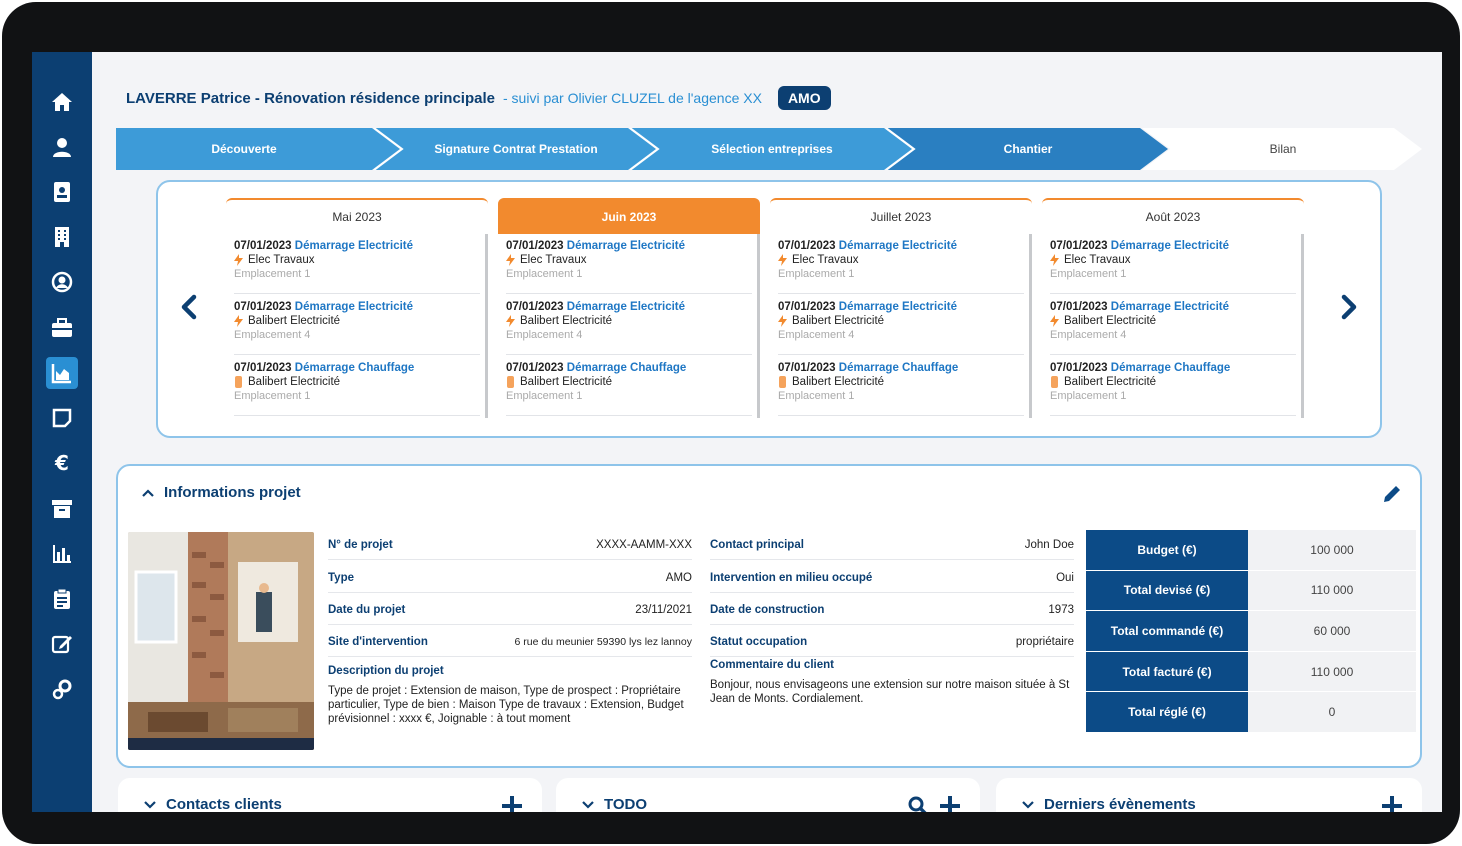 This screenshot has height=846, width=1462. I want to click on clipboard-icon, so click(62, 599).